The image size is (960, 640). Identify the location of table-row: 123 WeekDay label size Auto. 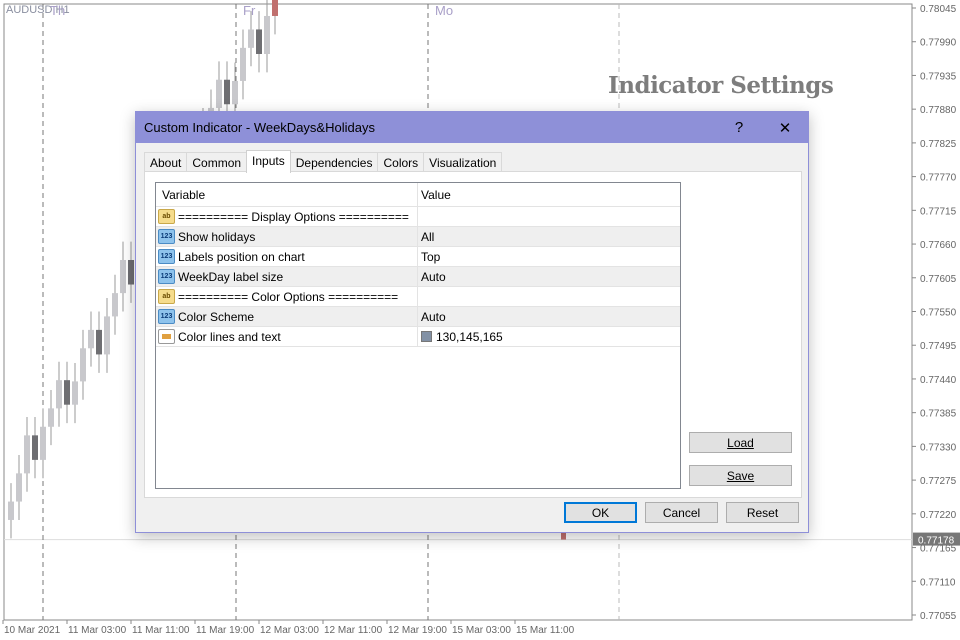
(418, 277).